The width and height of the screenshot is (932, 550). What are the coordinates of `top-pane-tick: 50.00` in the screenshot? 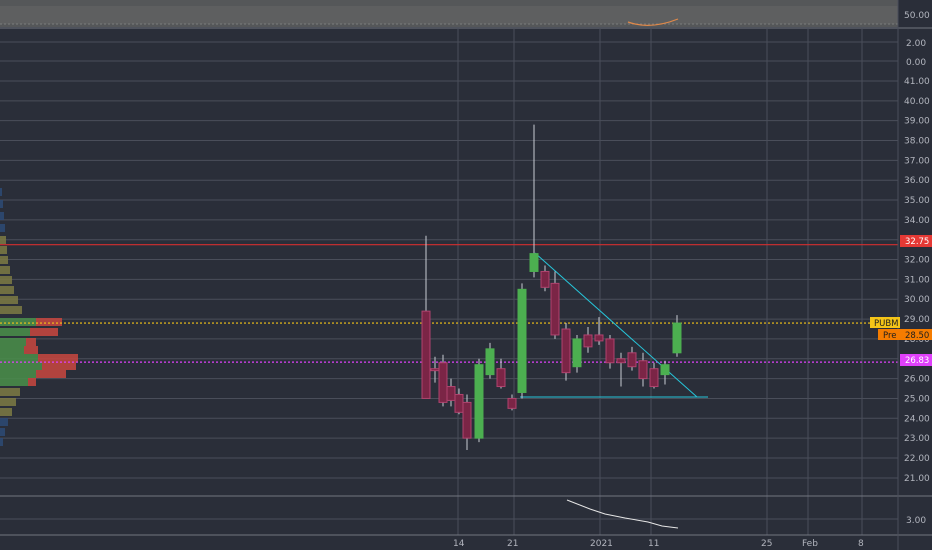 It's located at (917, 16).